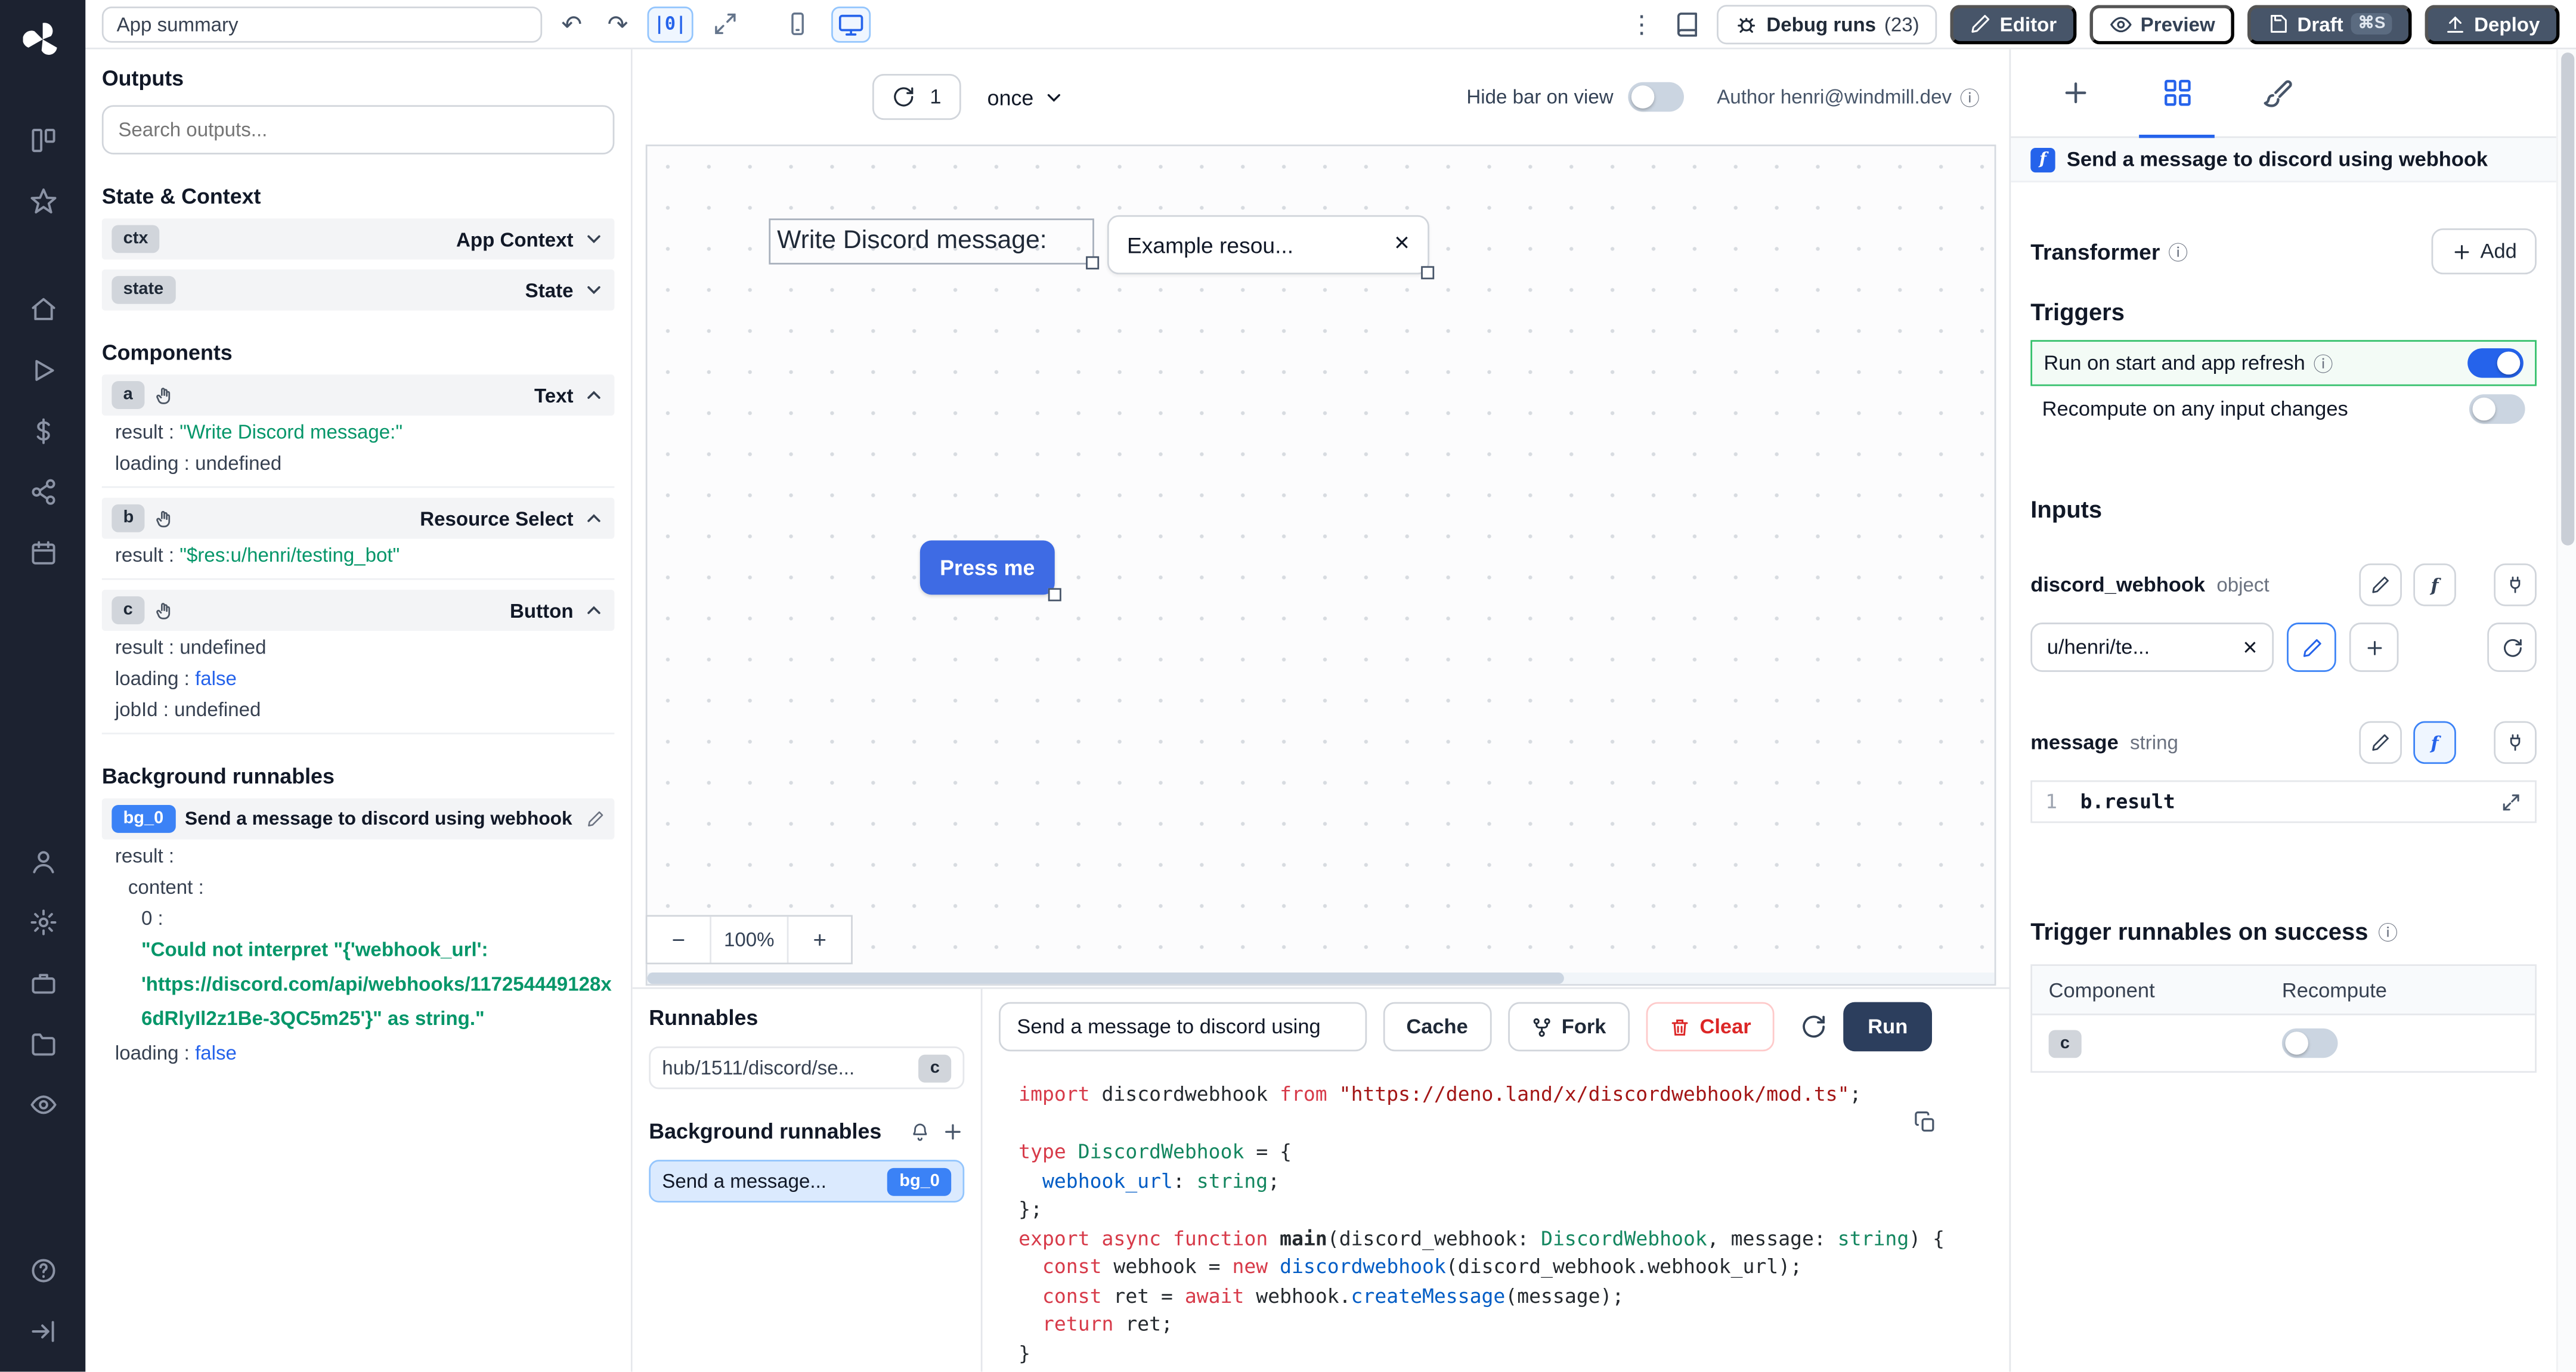 Image resolution: width=2576 pixels, height=1372 pixels. Describe the element at coordinates (819, 939) in the screenshot. I see `zoom-in-button: +` at that location.